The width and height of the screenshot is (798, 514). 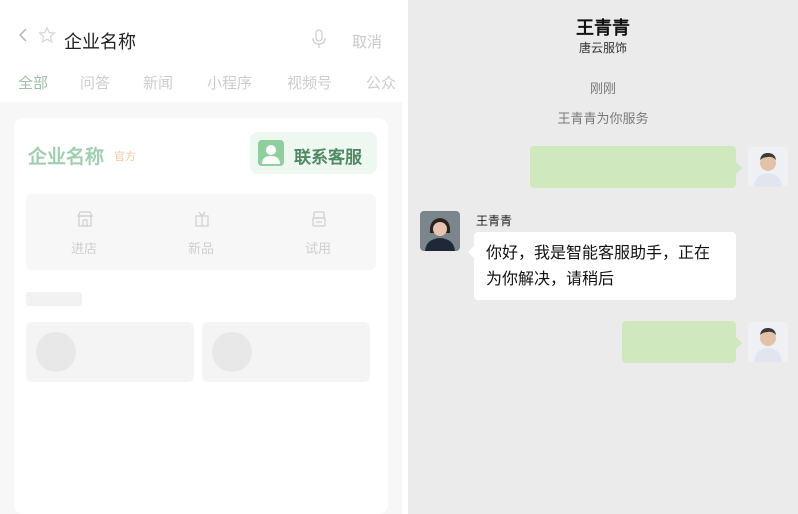 I want to click on company-name: 企业名称, so click(x=66, y=155).